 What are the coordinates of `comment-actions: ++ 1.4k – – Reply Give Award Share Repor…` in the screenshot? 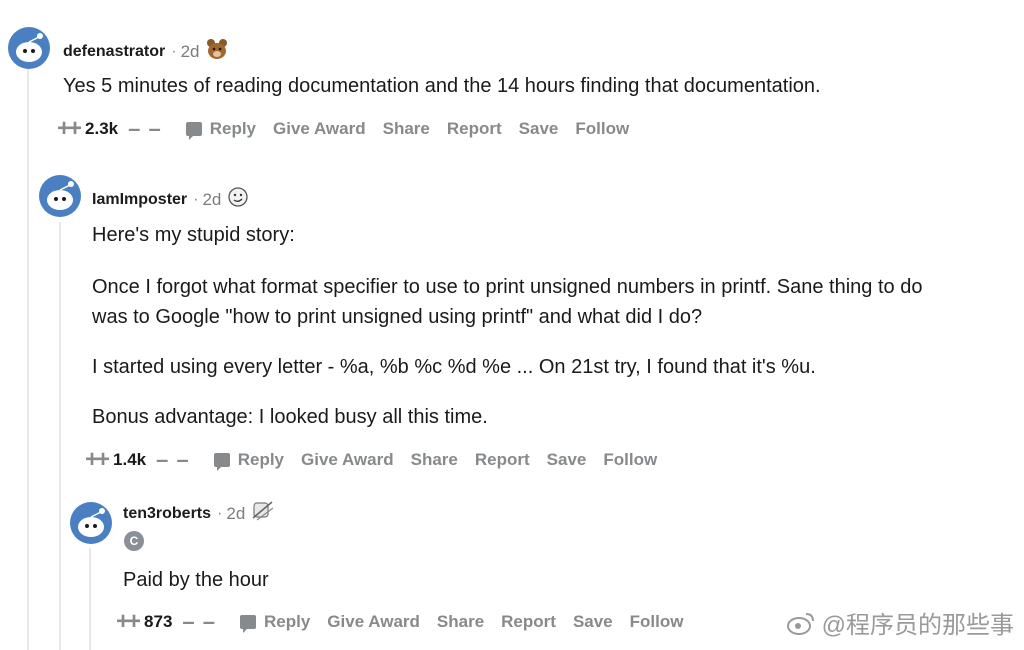 It's located at (371, 460).